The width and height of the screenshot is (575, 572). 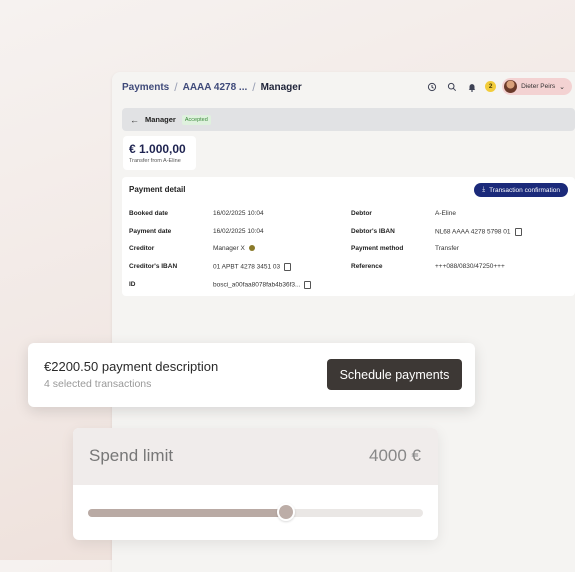 I want to click on schedule-payments-button: Schedule payments, so click(x=394, y=374).